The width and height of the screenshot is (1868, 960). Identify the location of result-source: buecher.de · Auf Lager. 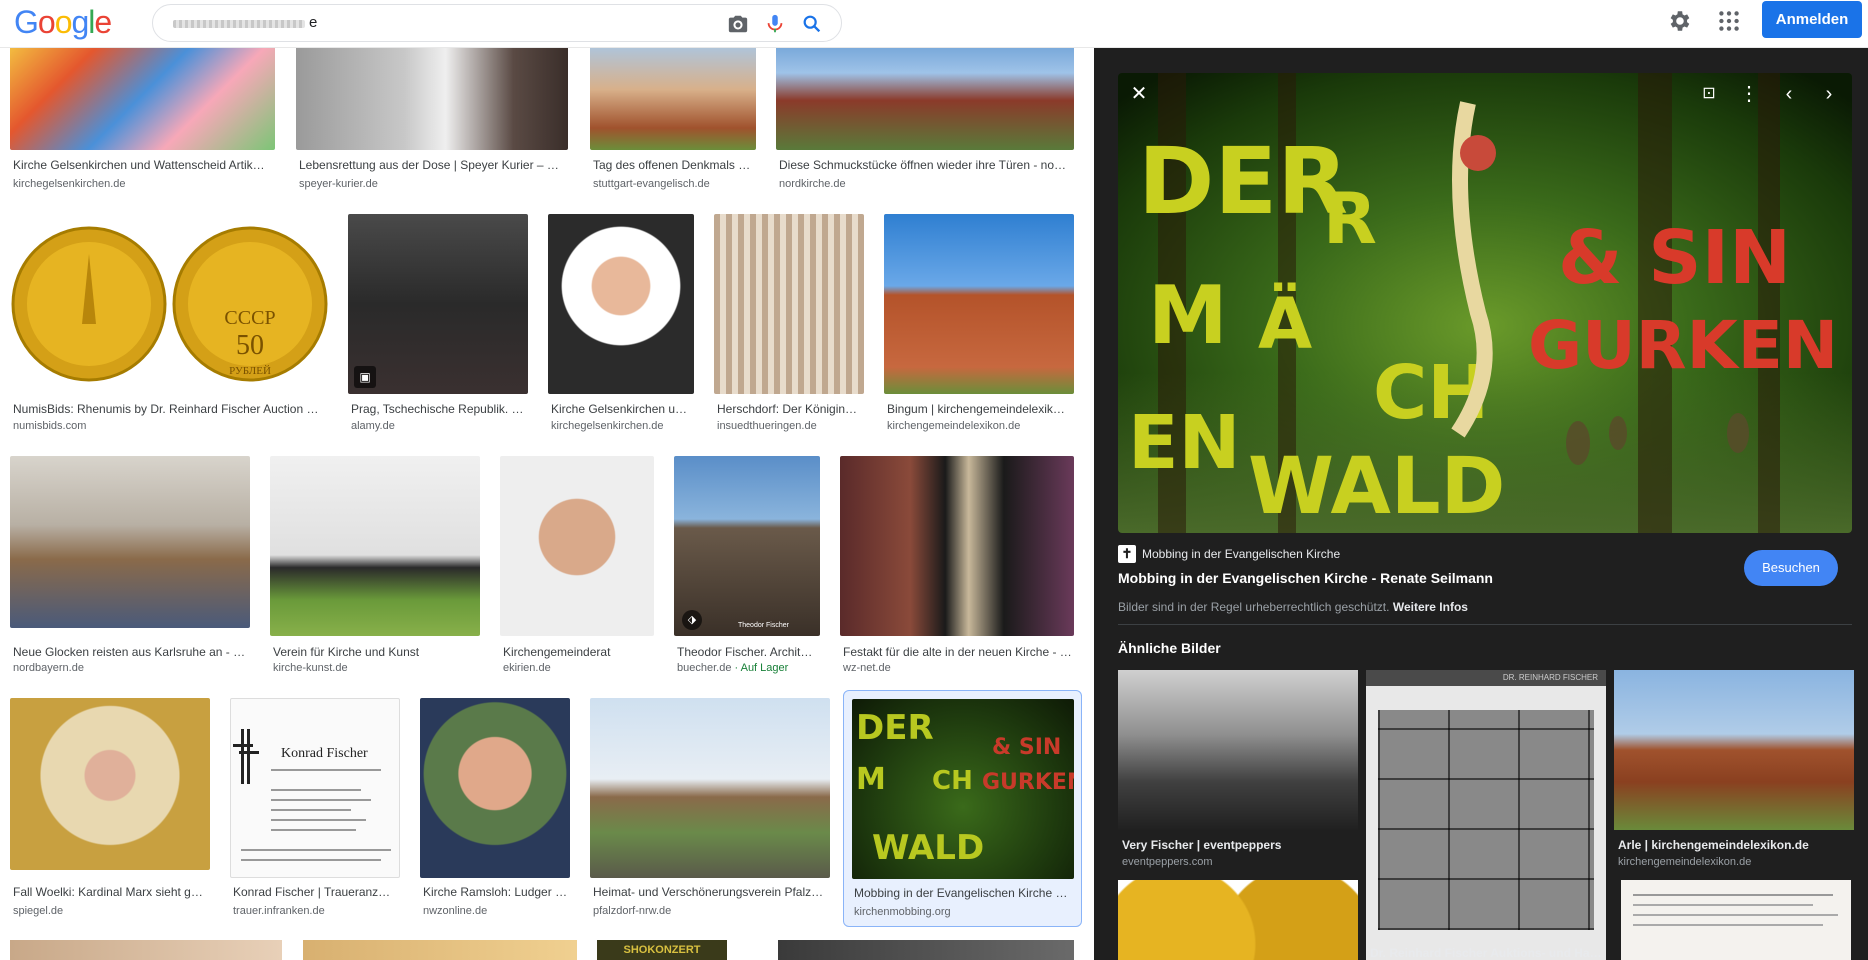
(748, 668).